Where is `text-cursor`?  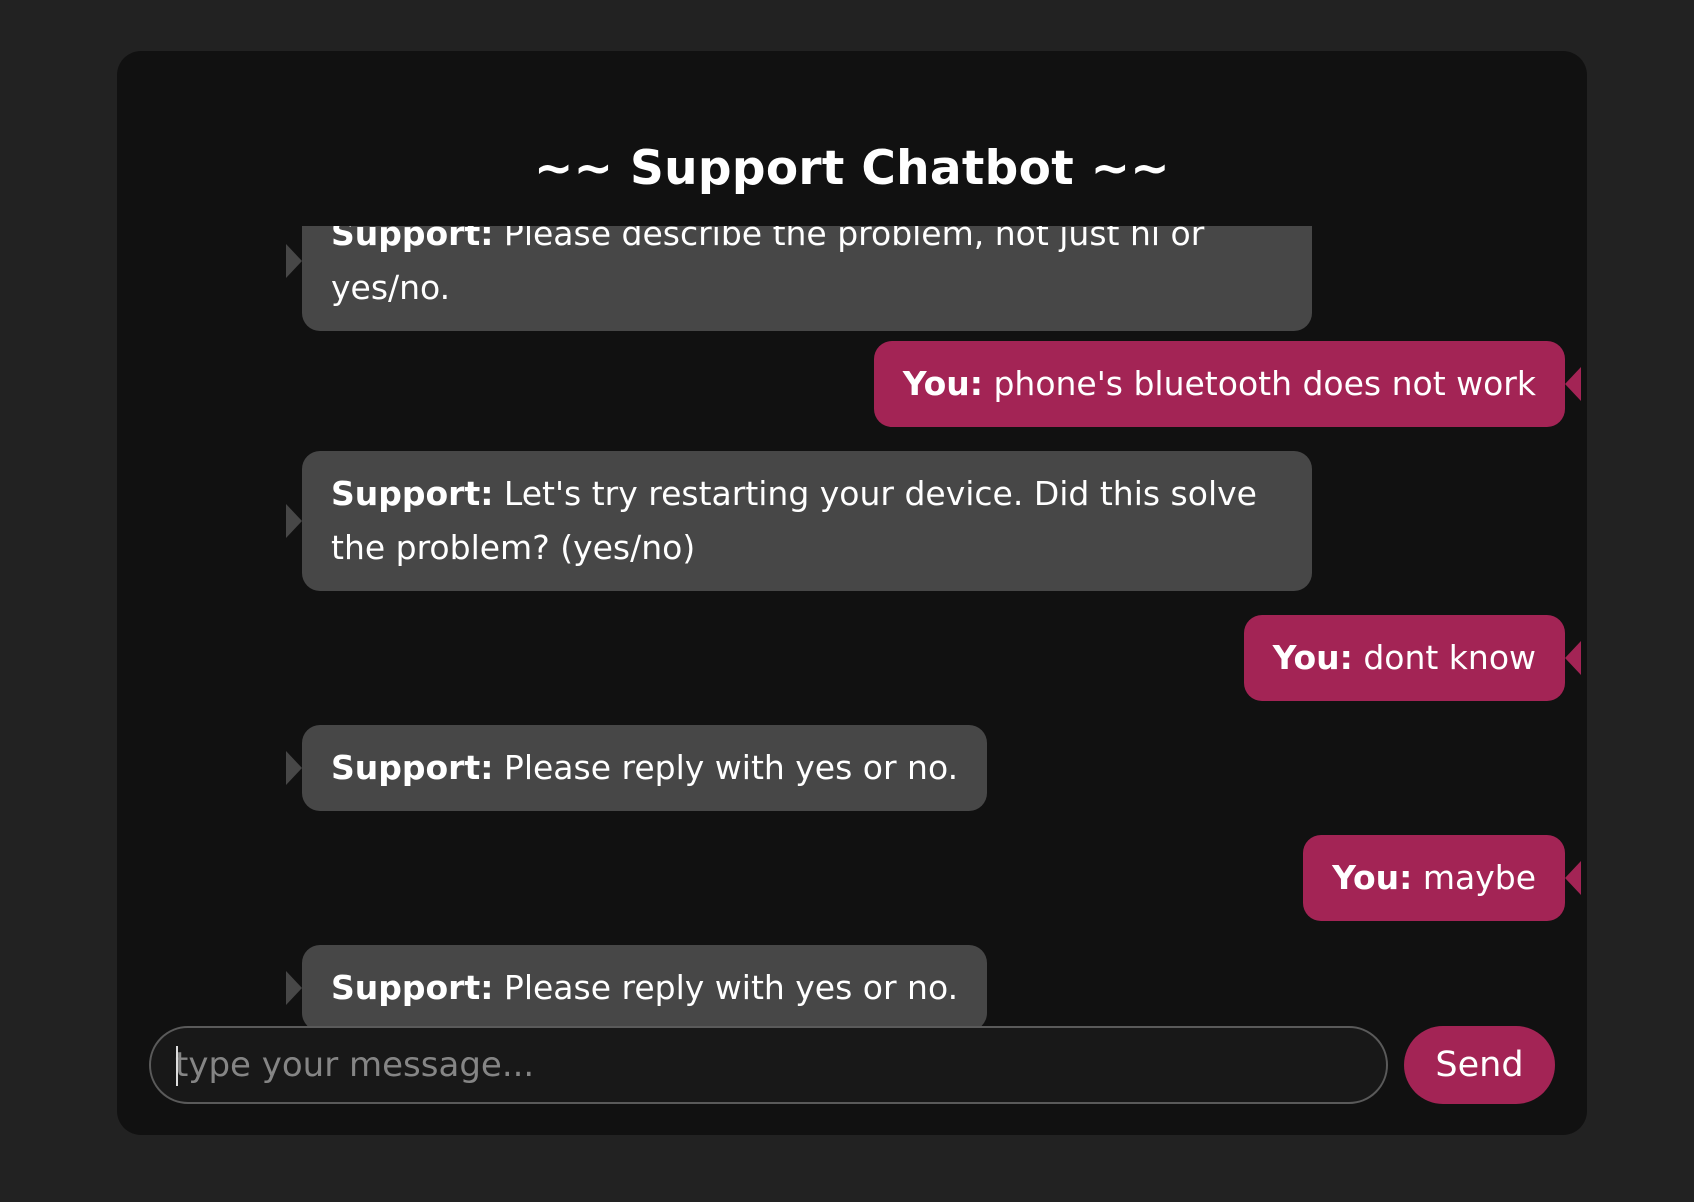
text-cursor is located at coordinates (177, 1066).